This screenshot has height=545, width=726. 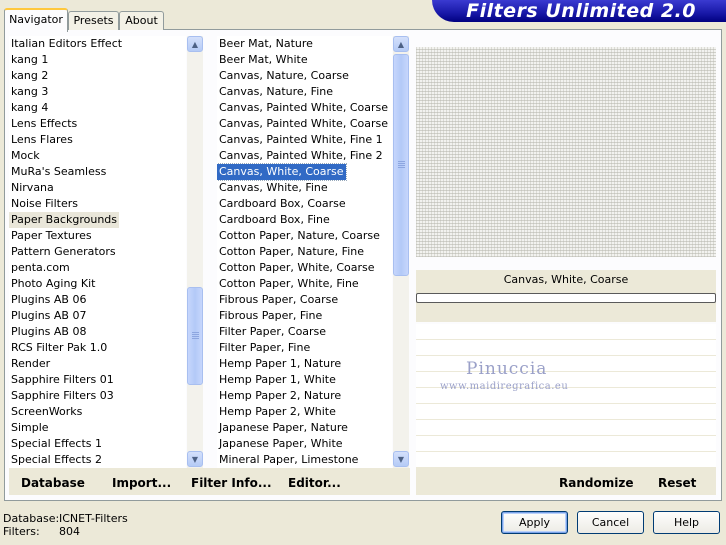 I want to click on filter-list-item: Cardboard Box, Coarse, so click(x=282, y=204).